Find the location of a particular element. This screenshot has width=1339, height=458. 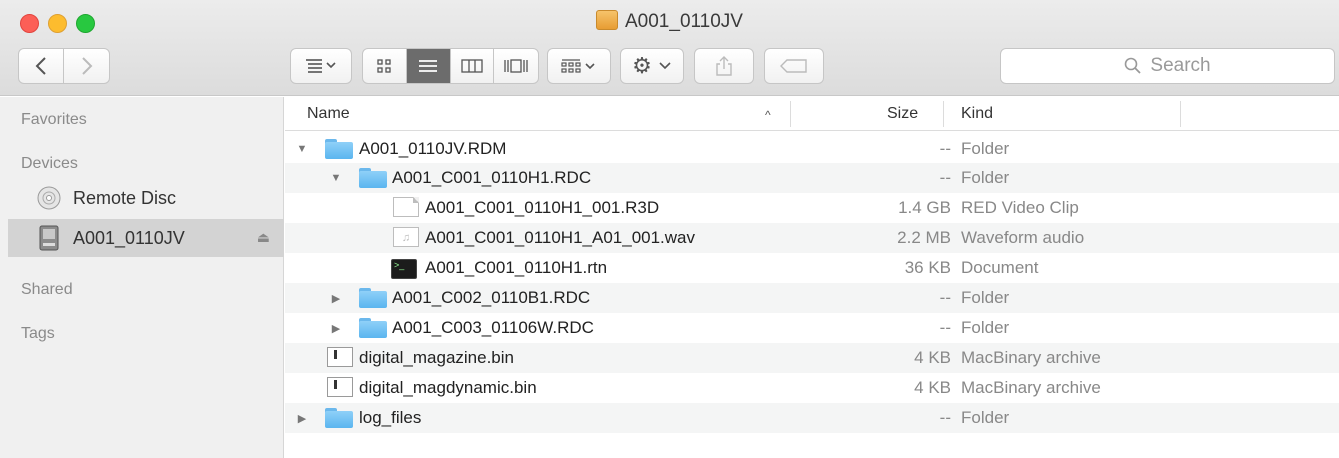

action-menu-button: ⚙ is located at coordinates (652, 66).